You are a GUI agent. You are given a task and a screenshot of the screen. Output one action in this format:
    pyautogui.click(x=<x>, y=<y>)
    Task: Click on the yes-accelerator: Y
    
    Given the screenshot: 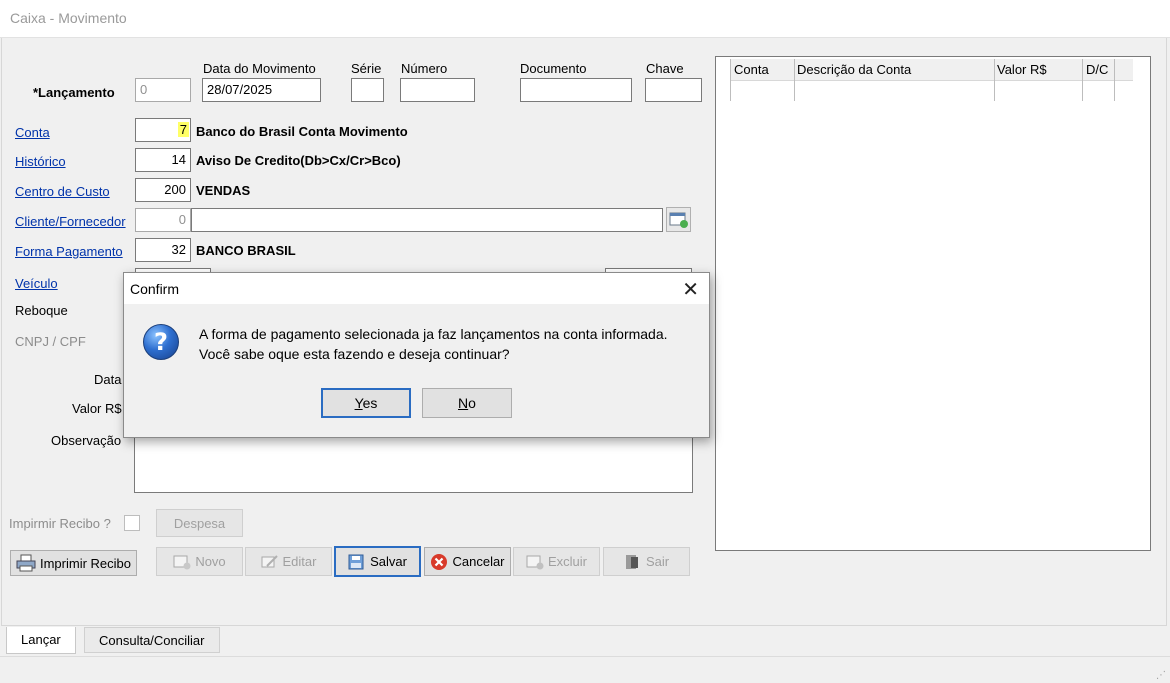 What is the action you would take?
    pyautogui.click(x=358, y=403)
    